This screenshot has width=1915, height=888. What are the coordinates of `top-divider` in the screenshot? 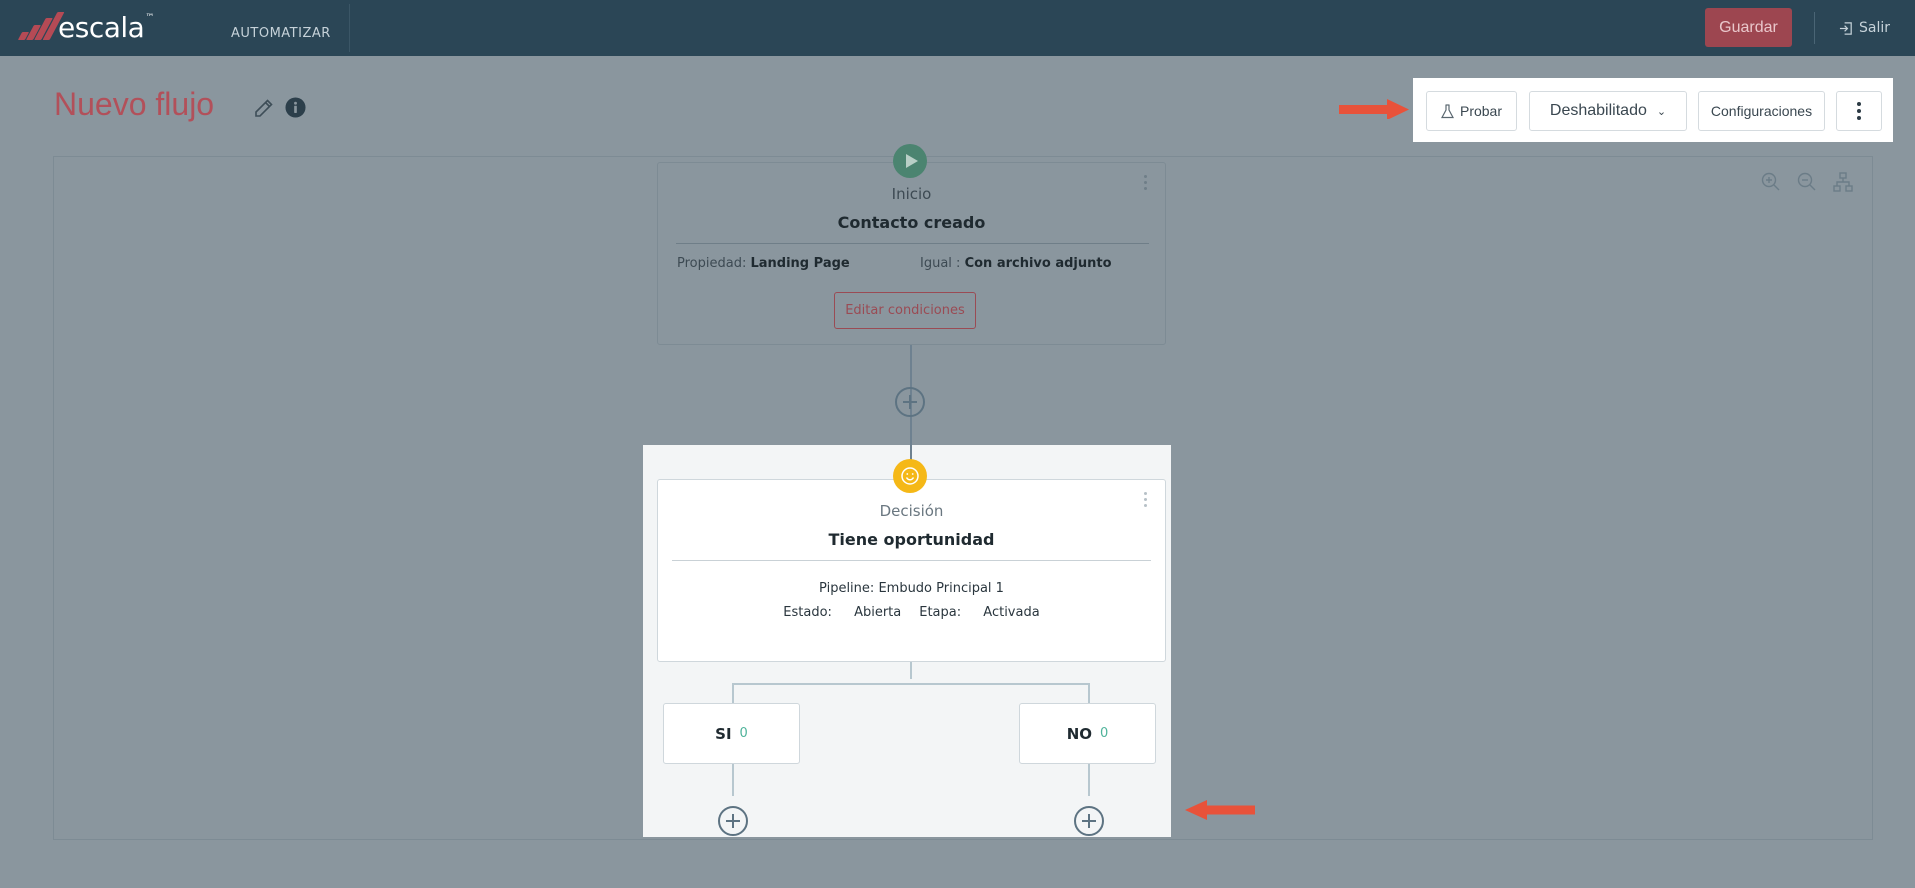 It's located at (1814, 28).